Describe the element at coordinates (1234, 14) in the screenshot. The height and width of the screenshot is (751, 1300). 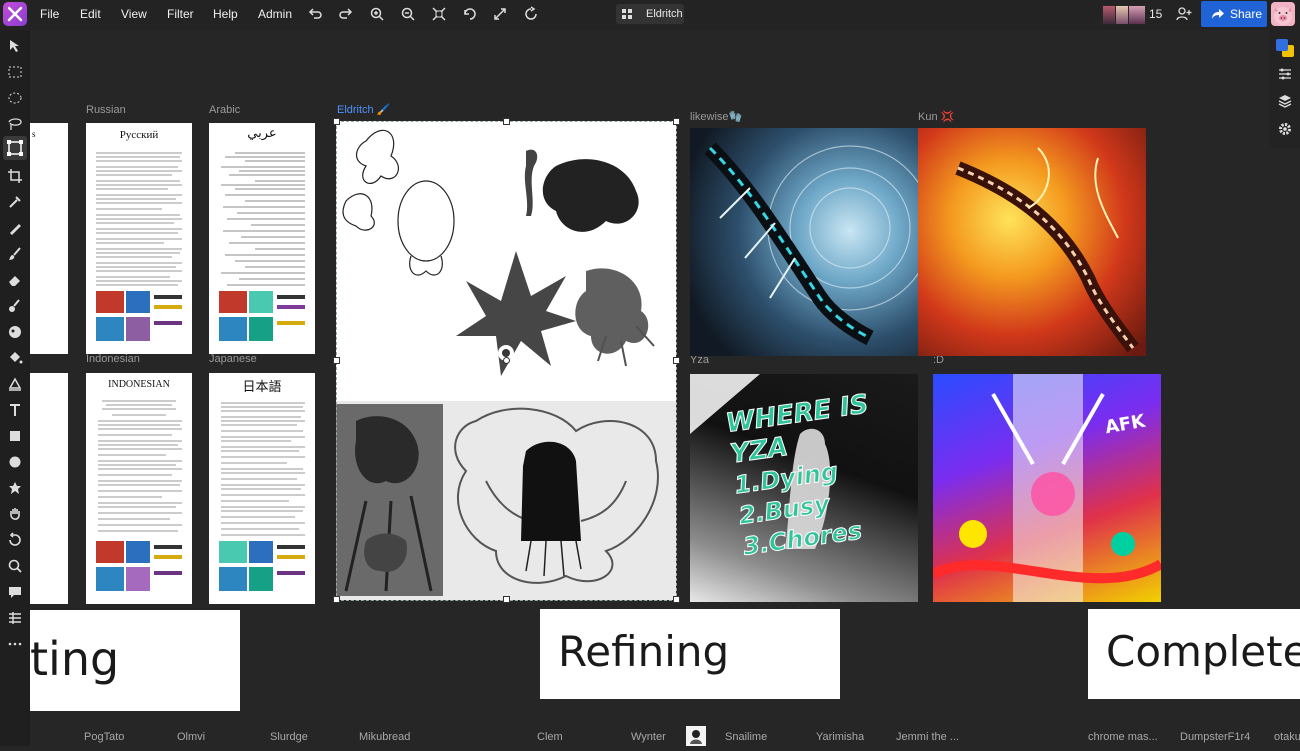
I see `share-button: Share` at that location.